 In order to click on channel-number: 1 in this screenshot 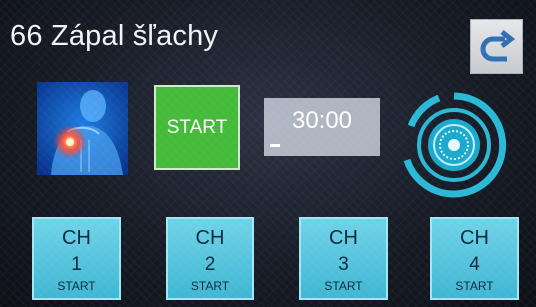, I will do `click(76, 264)`.